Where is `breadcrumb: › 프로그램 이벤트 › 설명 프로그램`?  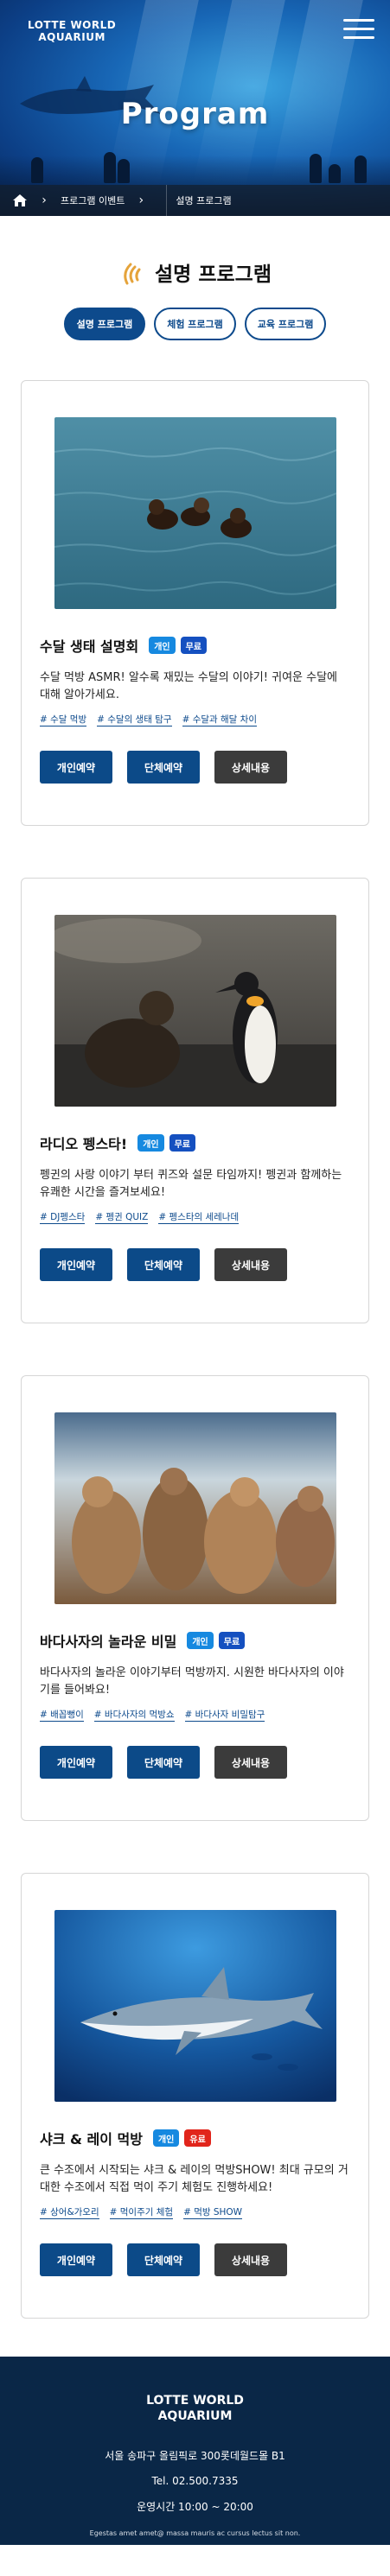 breadcrumb: › 프로그램 이벤트 › 설명 프로그램 is located at coordinates (195, 200).